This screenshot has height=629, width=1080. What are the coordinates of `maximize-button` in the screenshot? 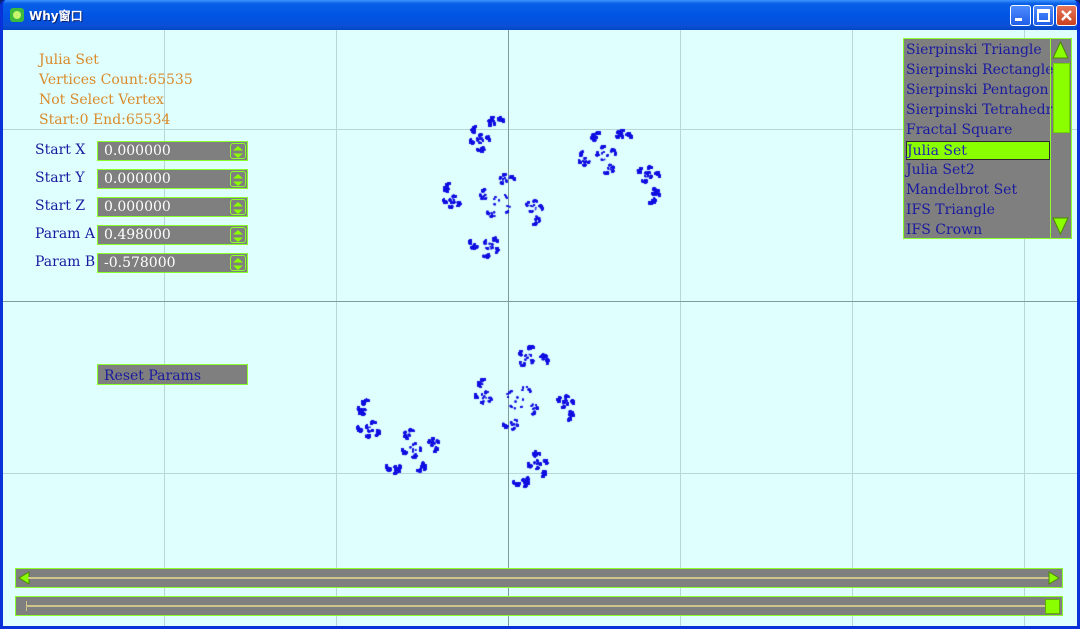 It's located at (1043, 15).